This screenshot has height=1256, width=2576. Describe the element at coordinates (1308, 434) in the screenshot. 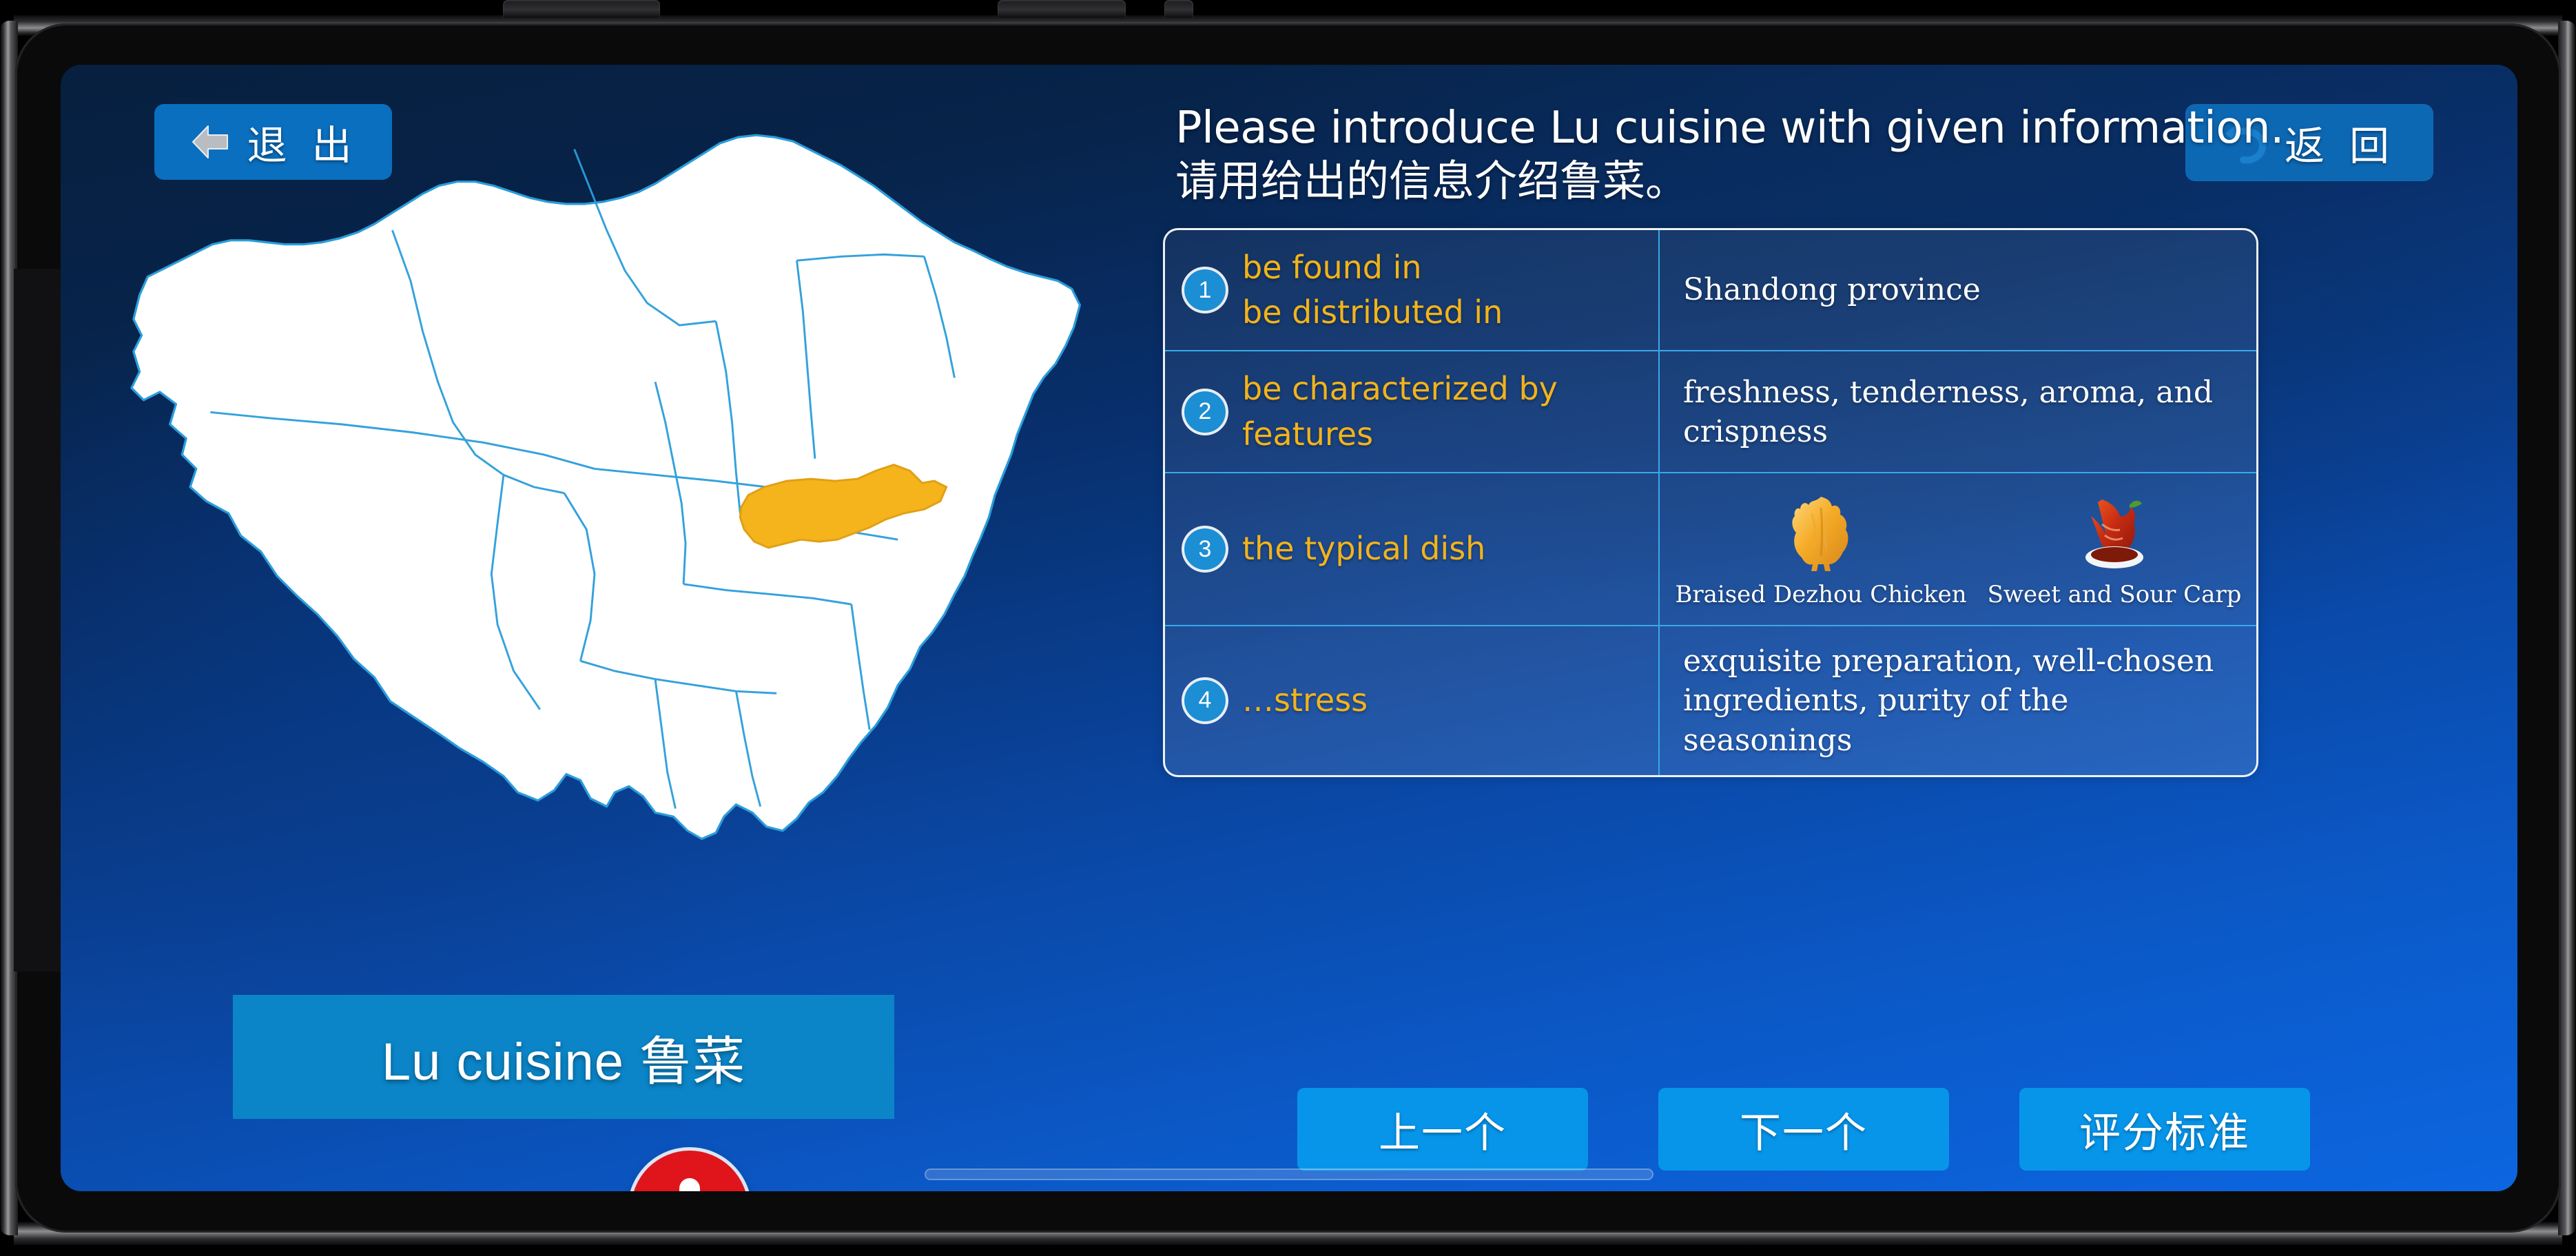

I see `keyword-line: features` at that location.